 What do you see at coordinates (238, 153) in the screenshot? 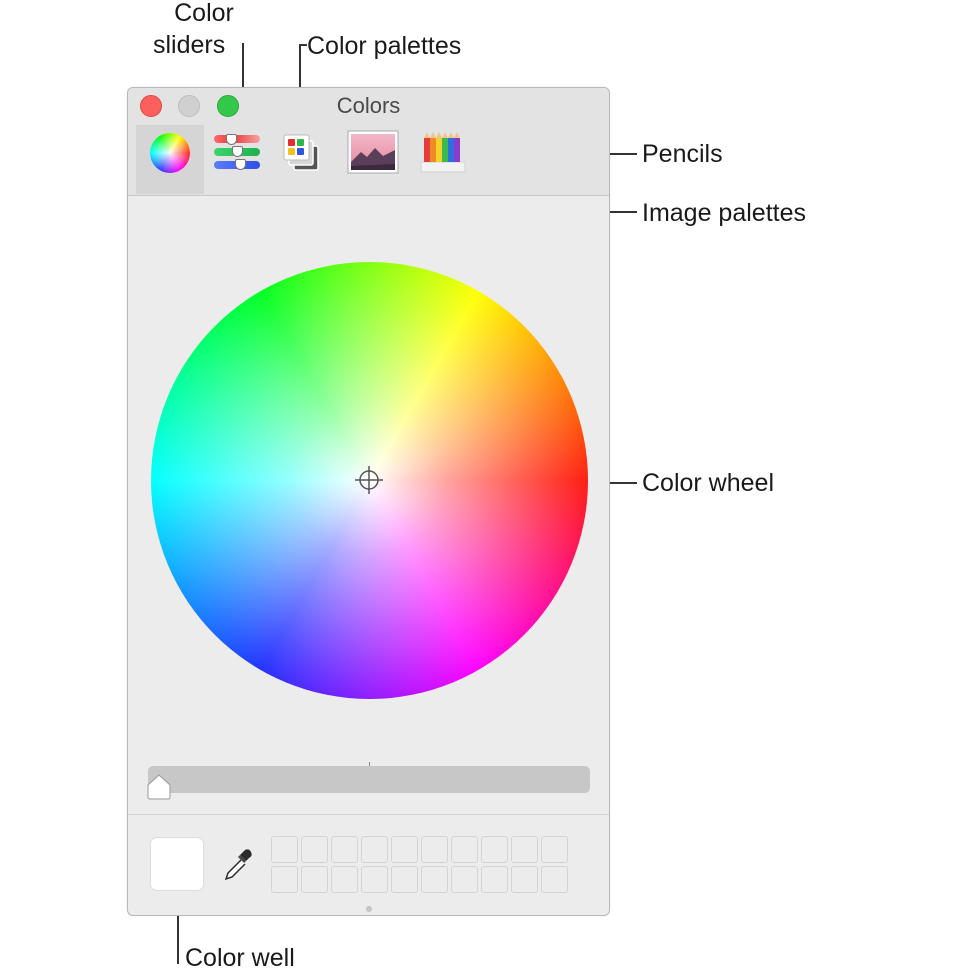
I see `sliders-icon` at bounding box center [238, 153].